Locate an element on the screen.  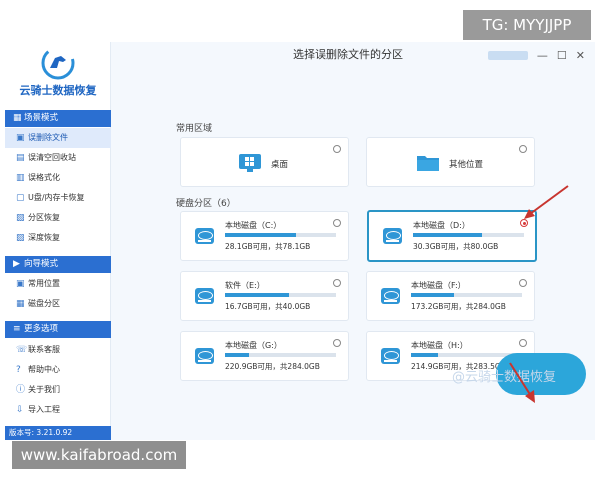
windows-desktop-icon is located at coordinates (250, 163).